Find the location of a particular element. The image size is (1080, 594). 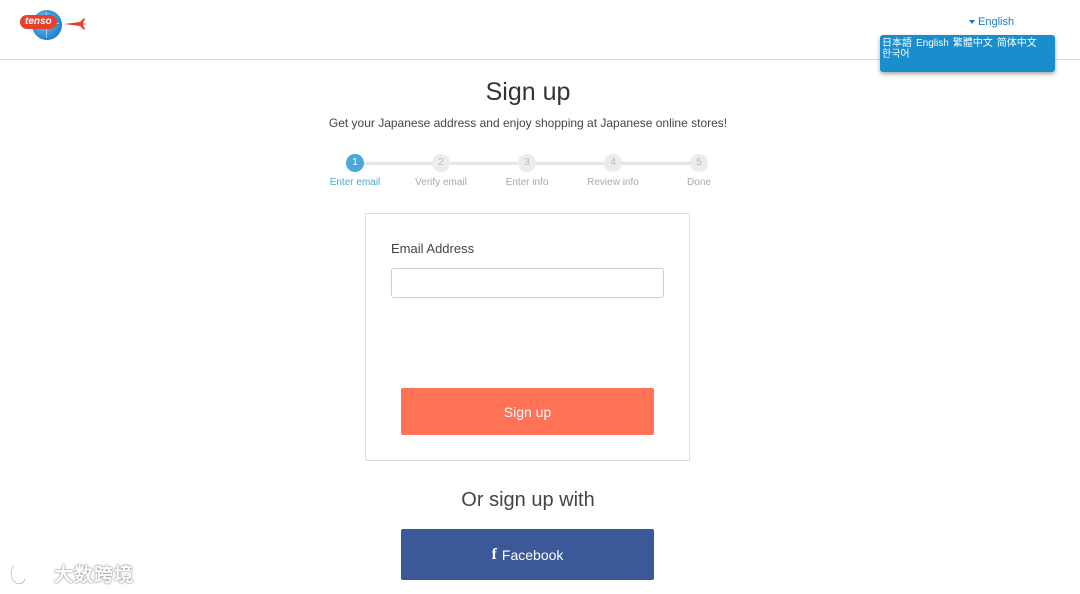

step-number: 2 is located at coordinates (441, 163).